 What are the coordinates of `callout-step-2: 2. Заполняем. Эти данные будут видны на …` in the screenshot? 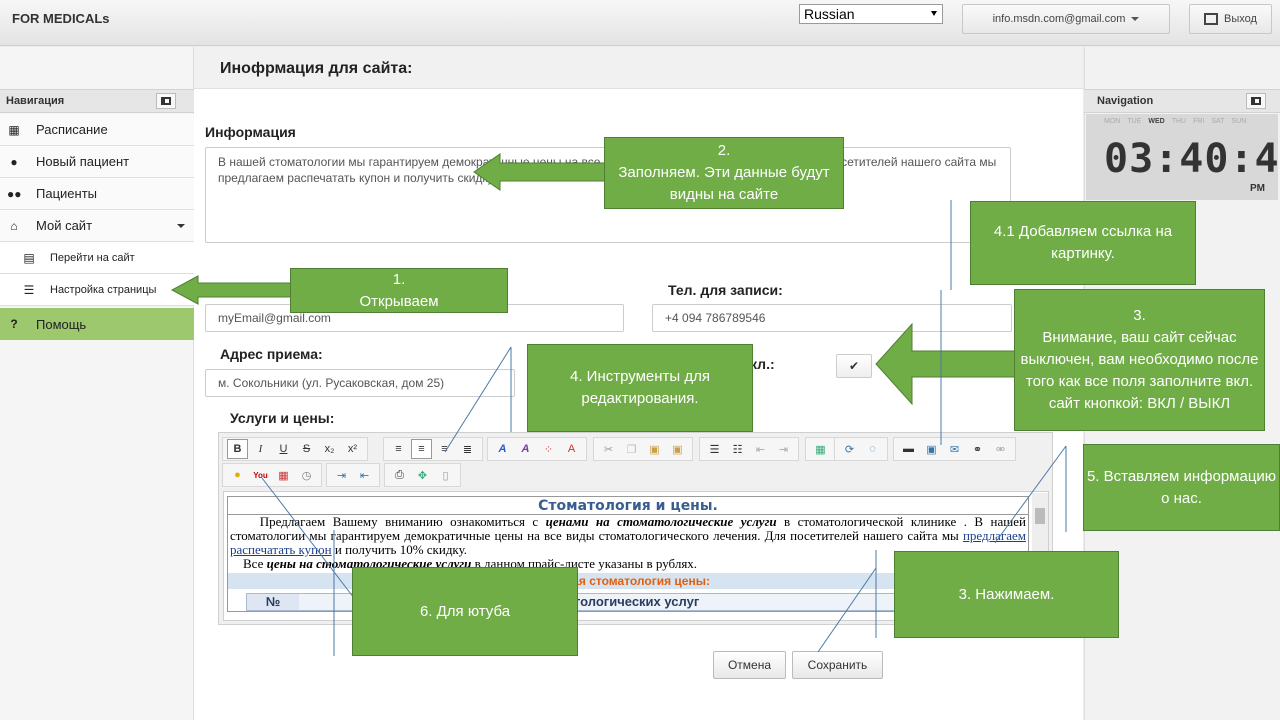 It's located at (724, 173).